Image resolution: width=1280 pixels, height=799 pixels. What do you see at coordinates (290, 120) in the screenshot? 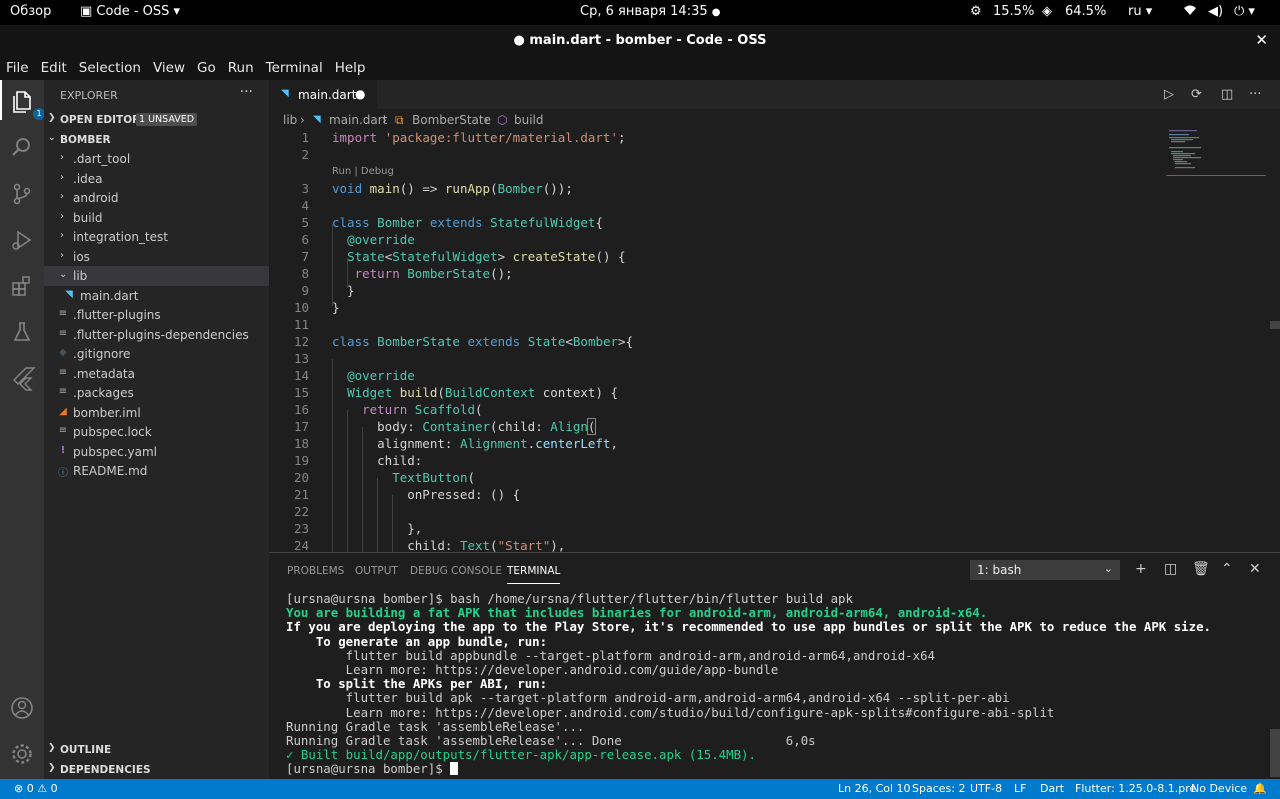
I see `breadcrumb-lib: lib` at bounding box center [290, 120].